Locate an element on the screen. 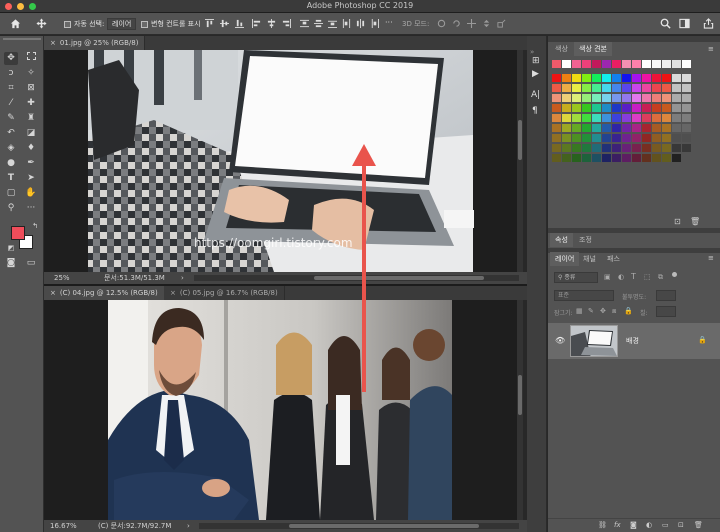 Image resolution: width=720 pixels, height=532 pixels. workspace-icon is located at coordinates (684, 23).